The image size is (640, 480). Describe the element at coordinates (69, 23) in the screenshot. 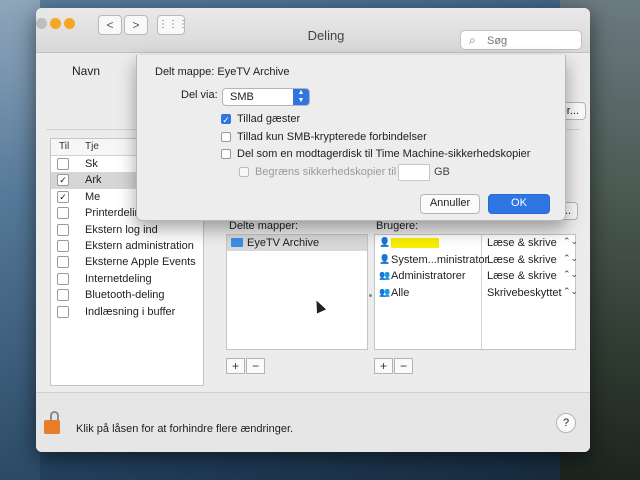

I see `zoom-window-button` at that location.